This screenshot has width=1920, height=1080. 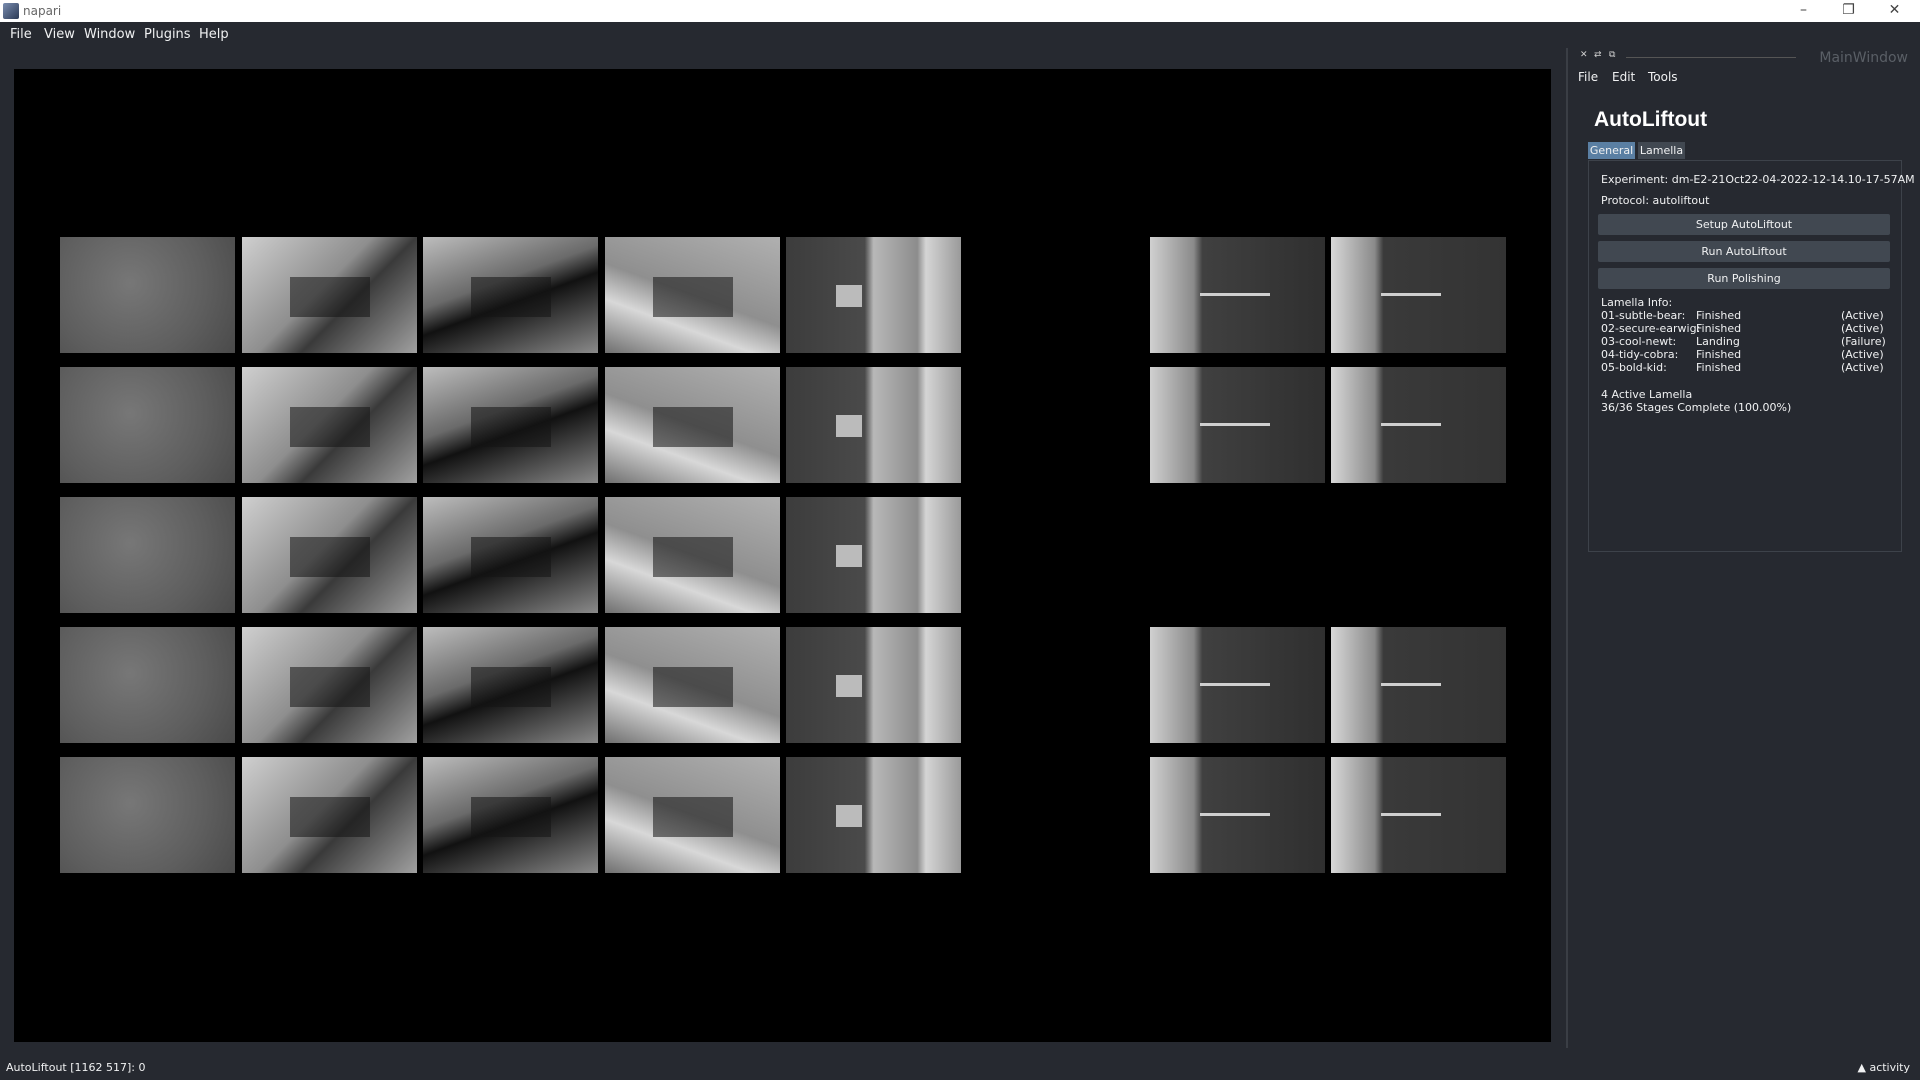 What do you see at coordinates (11, 11) in the screenshot?
I see `napari-logo-icon` at bounding box center [11, 11].